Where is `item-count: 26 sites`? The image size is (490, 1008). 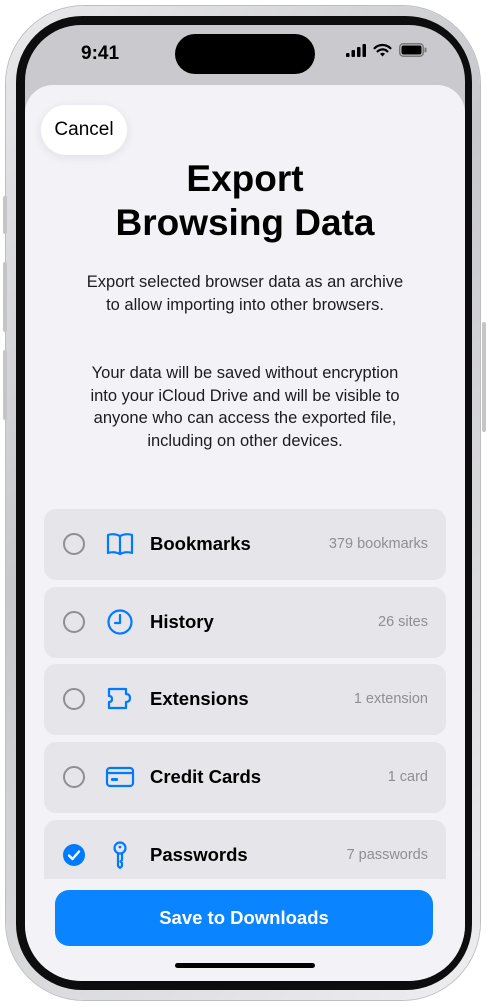 item-count: 26 sites is located at coordinates (403, 622).